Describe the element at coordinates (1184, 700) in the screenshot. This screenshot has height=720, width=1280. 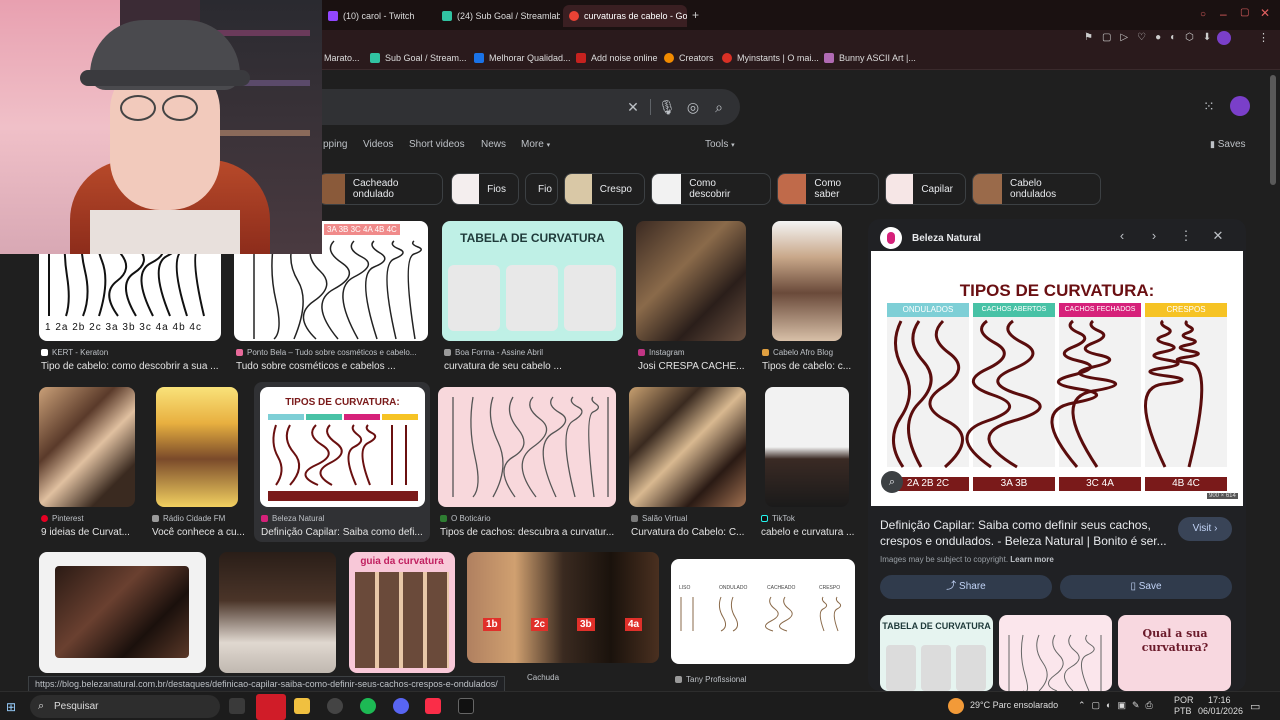
I see `language-indicator: POR` at that location.